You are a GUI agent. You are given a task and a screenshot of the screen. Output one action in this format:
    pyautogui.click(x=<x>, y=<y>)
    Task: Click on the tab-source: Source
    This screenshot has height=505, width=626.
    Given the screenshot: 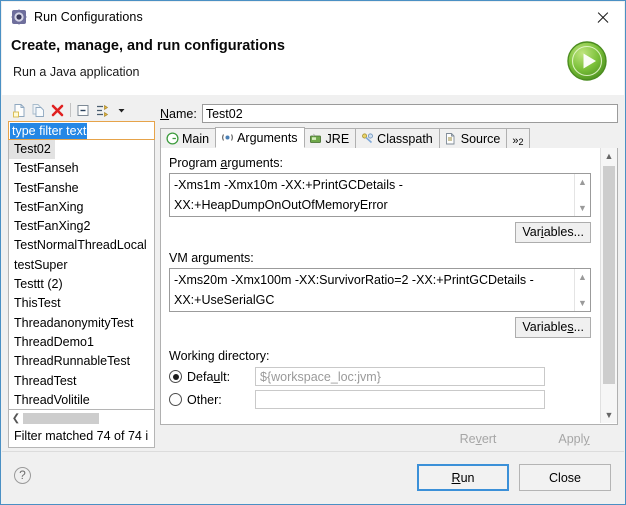 What is the action you would take?
    pyautogui.click(x=473, y=138)
    